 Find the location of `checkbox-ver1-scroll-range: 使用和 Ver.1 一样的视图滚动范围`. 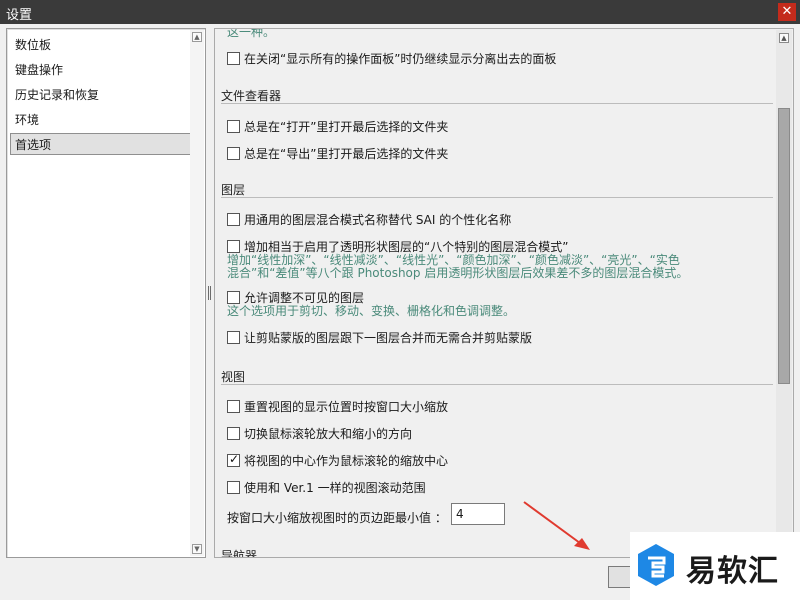

checkbox-ver1-scroll-range: 使用和 Ver.1 一样的视图滚动范围 is located at coordinates (326, 488).